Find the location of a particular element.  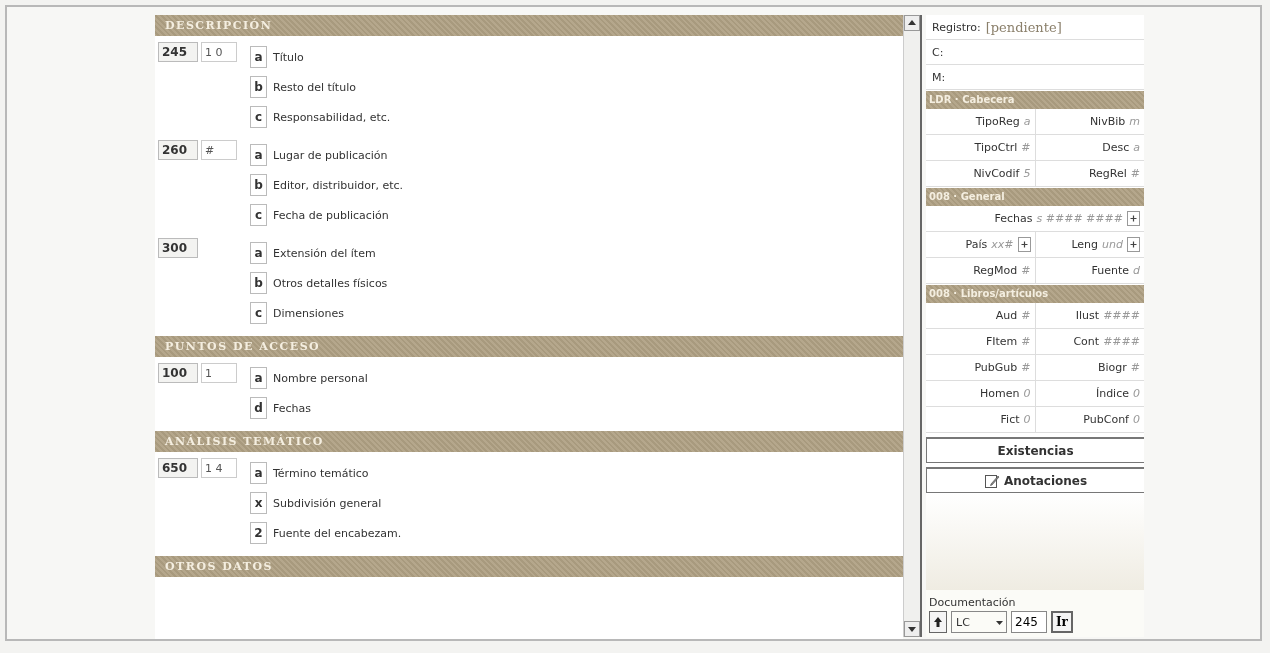

tag-field: 300 is located at coordinates (178, 248).